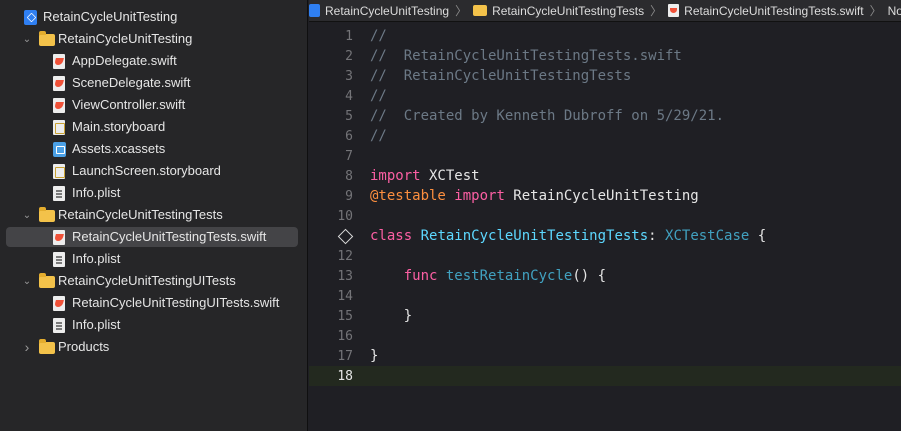 The image size is (901, 431). What do you see at coordinates (59, 171) in the screenshot?
I see `storyboard-file-icon` at bounding box center [59, 171].